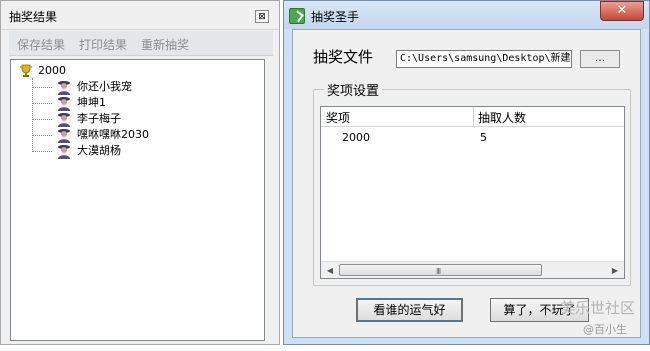 This screenshot has width=650, height=351. I want to click on print-result-button: 打印结果, so click(103, 44).